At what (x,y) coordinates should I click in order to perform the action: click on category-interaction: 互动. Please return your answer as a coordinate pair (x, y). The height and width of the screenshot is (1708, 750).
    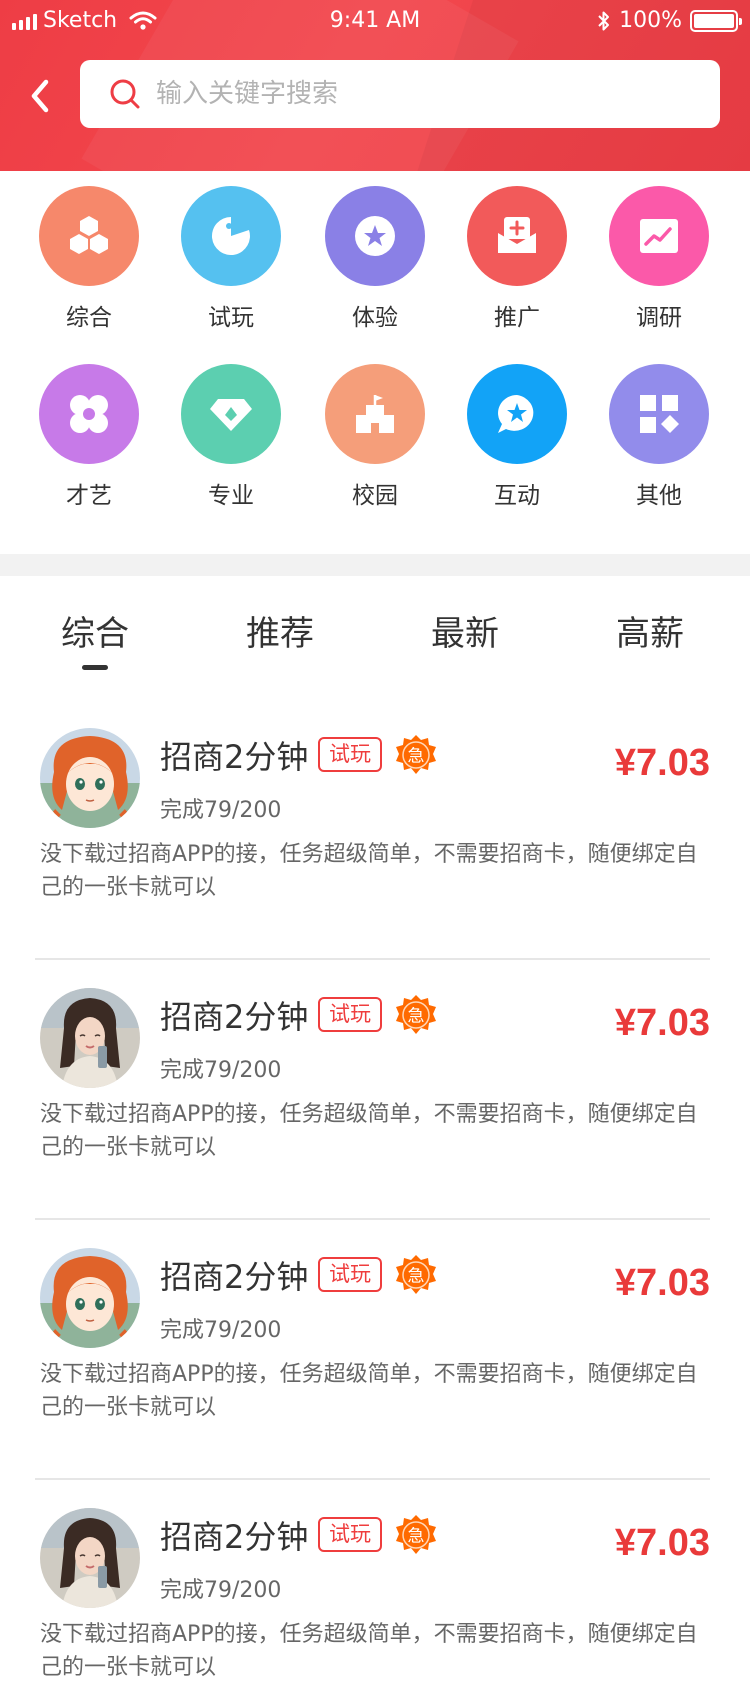
    Looking at the image, I should click on (517, 437).